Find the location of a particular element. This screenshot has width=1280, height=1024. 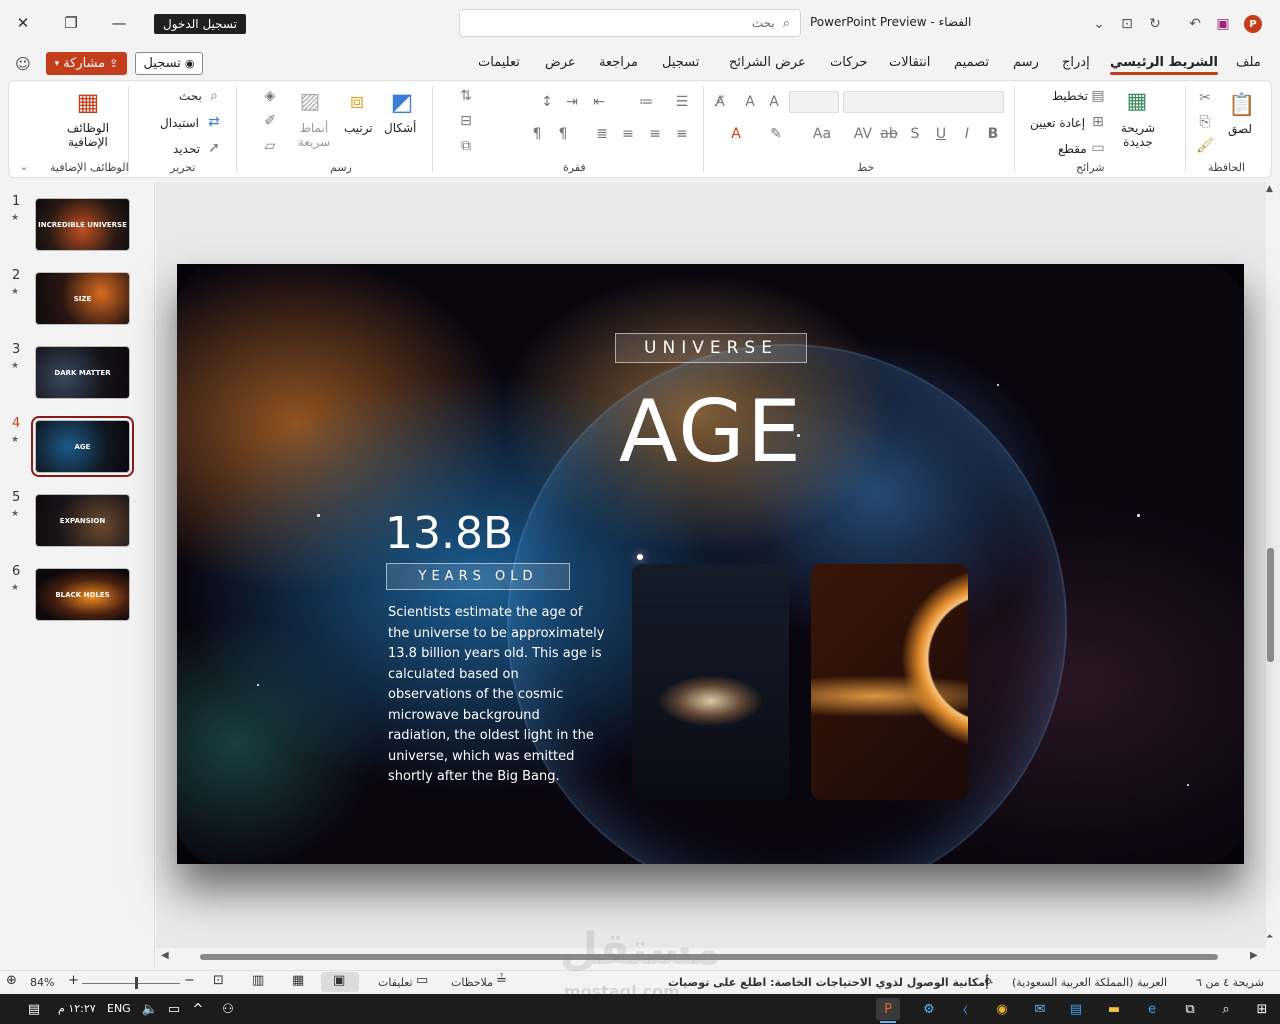

minimize-icon: — is located at coordinates (119, 23).